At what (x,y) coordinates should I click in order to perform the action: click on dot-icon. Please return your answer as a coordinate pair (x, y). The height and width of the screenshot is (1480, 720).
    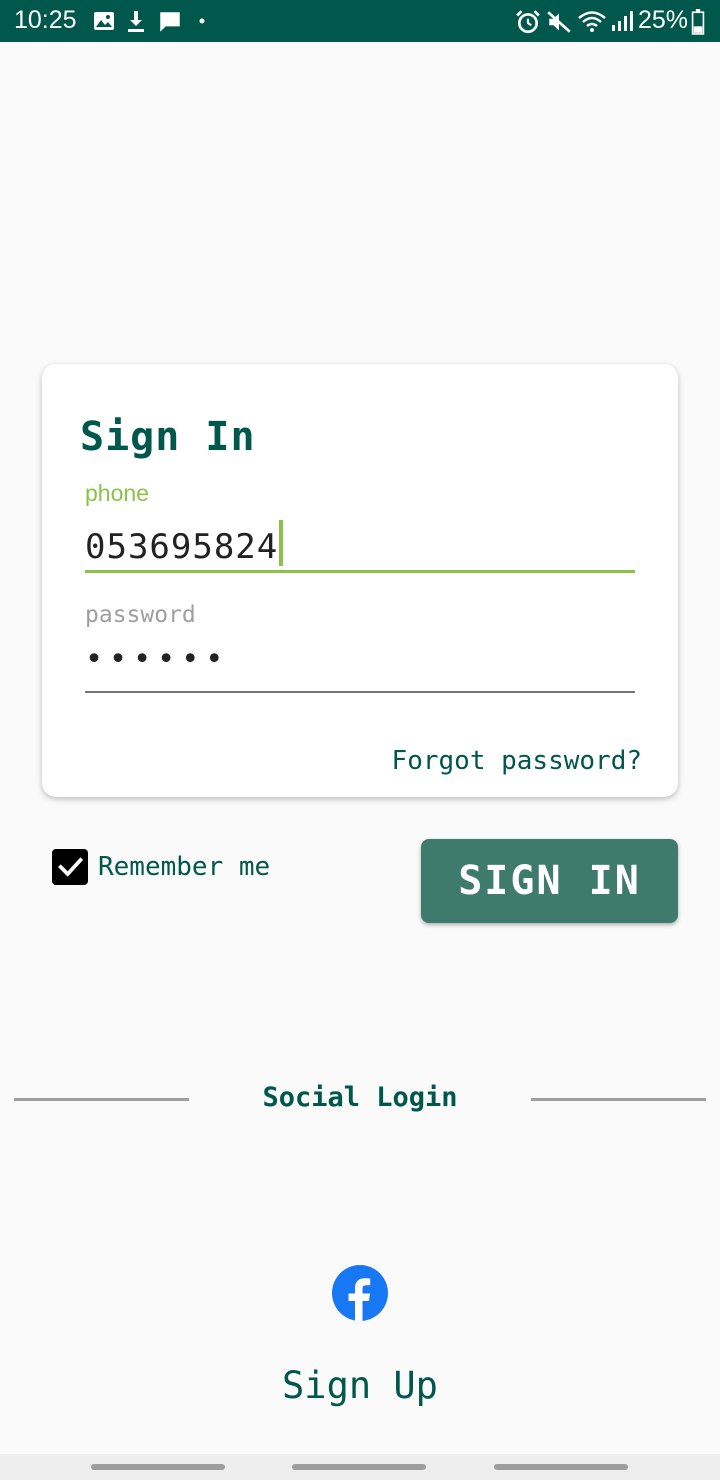
    Looking at the image, I should click on (202, 21).